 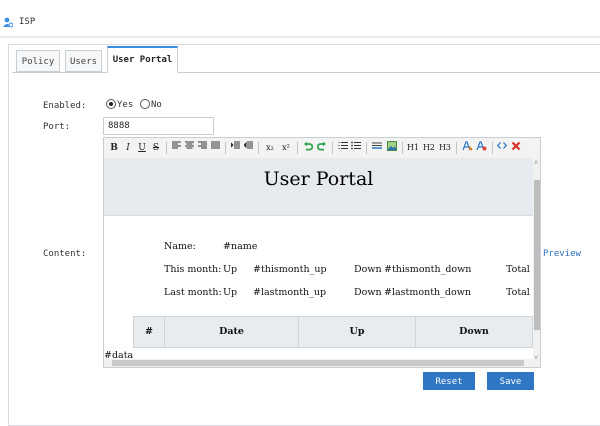 I want to click on horizontal-scrollbar, so click(x=318, y=363).